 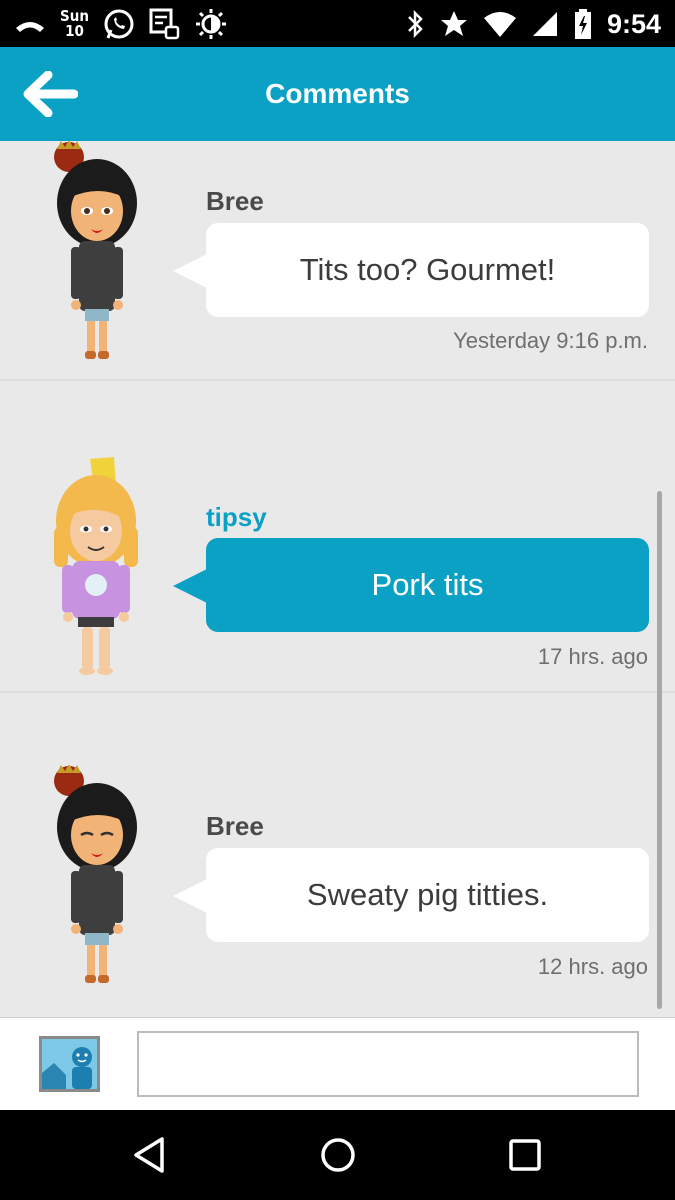 What do you see at coordinates (96, 566) in the screenshot?
I see `mii-tipsy-avatar` at bounding box center [96, 566].